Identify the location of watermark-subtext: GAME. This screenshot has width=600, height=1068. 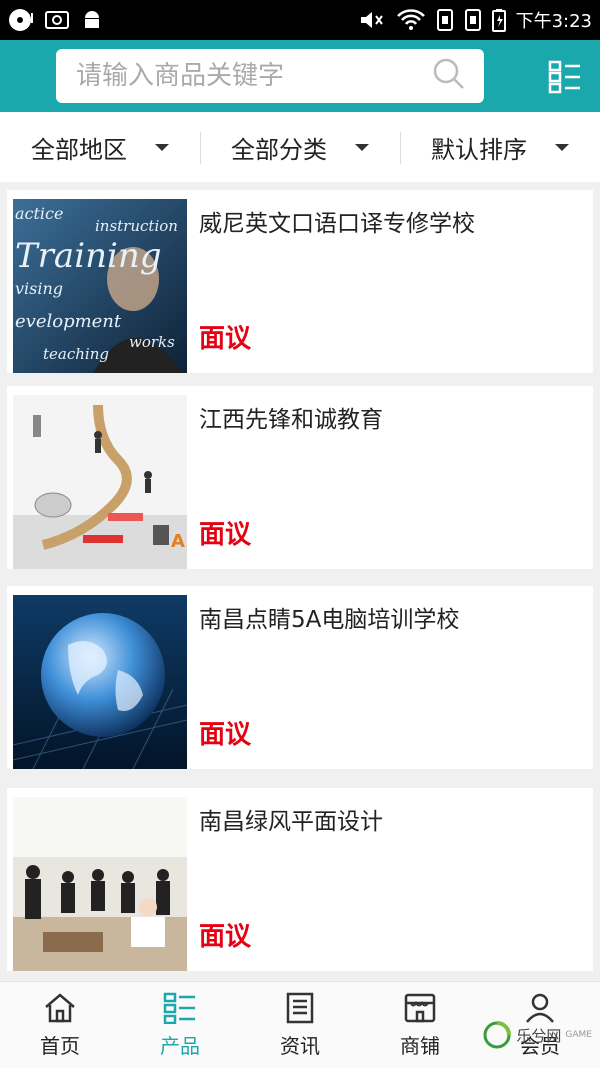
(578, 1035).